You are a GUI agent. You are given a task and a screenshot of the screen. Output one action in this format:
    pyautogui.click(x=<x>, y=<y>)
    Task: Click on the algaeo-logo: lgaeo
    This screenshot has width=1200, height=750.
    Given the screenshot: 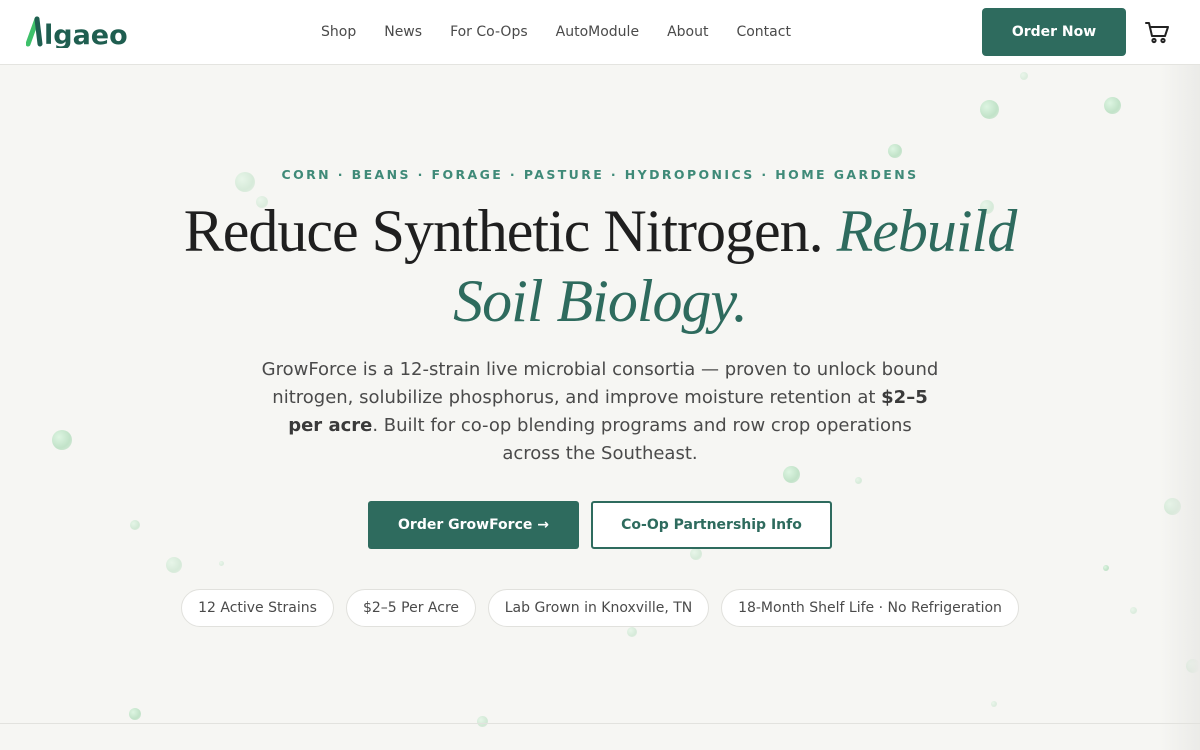 What is the action you would take?
    pyautogui.click(x=79, y=31)
    